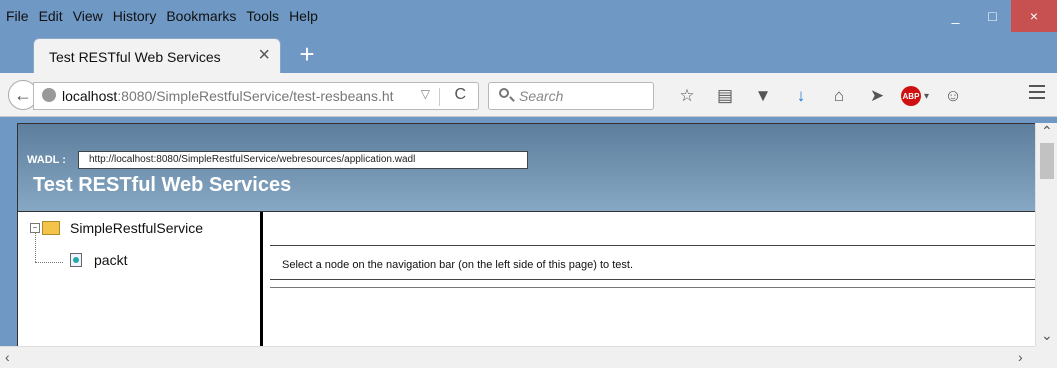 This screenshot has height=368, width=1057. I want to click on menu-bookmarks: Bookmarks, so click(201, 16).